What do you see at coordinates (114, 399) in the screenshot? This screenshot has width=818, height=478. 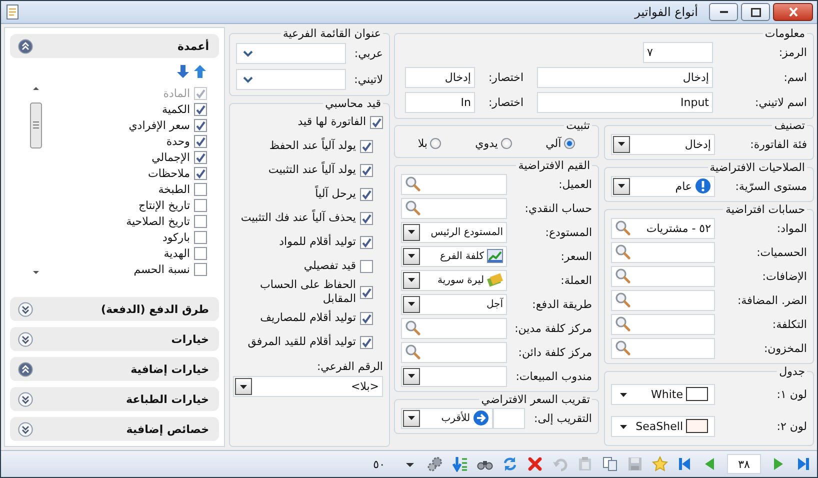 I see `section-header: خيارات الطباعة` at bounding box center [114, 399].